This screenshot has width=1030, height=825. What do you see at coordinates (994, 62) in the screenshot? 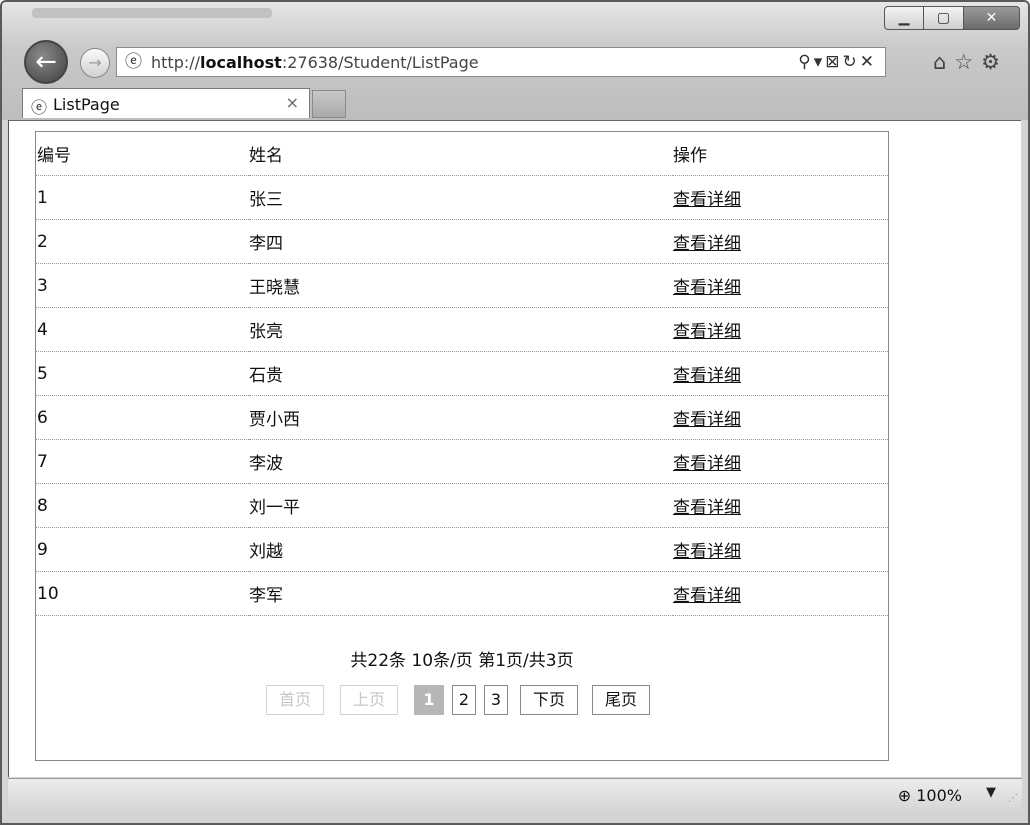
I see `gear-icon: ⚙` at bounding box center [994, 62].